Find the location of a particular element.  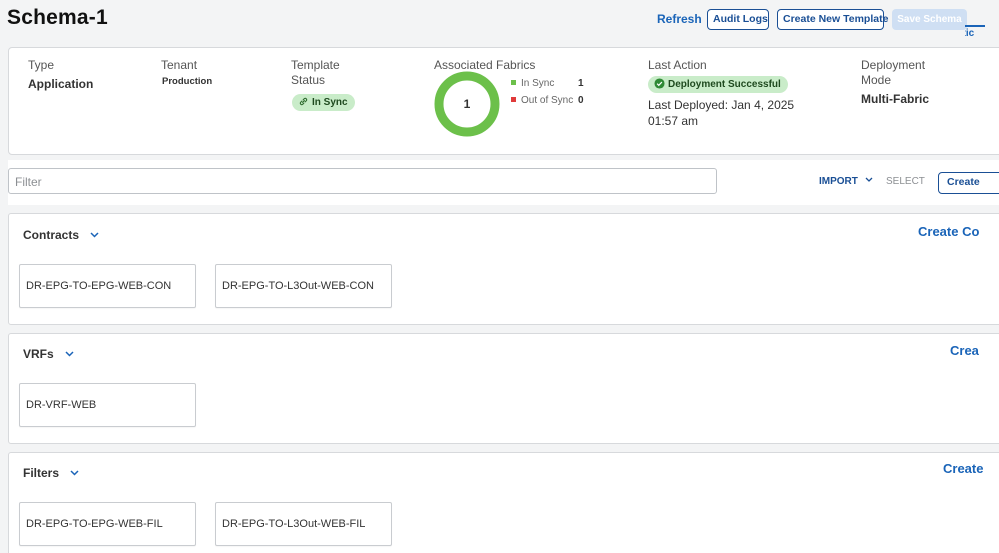

template-status-badge: In Sync is located at coordinates (323, 102).